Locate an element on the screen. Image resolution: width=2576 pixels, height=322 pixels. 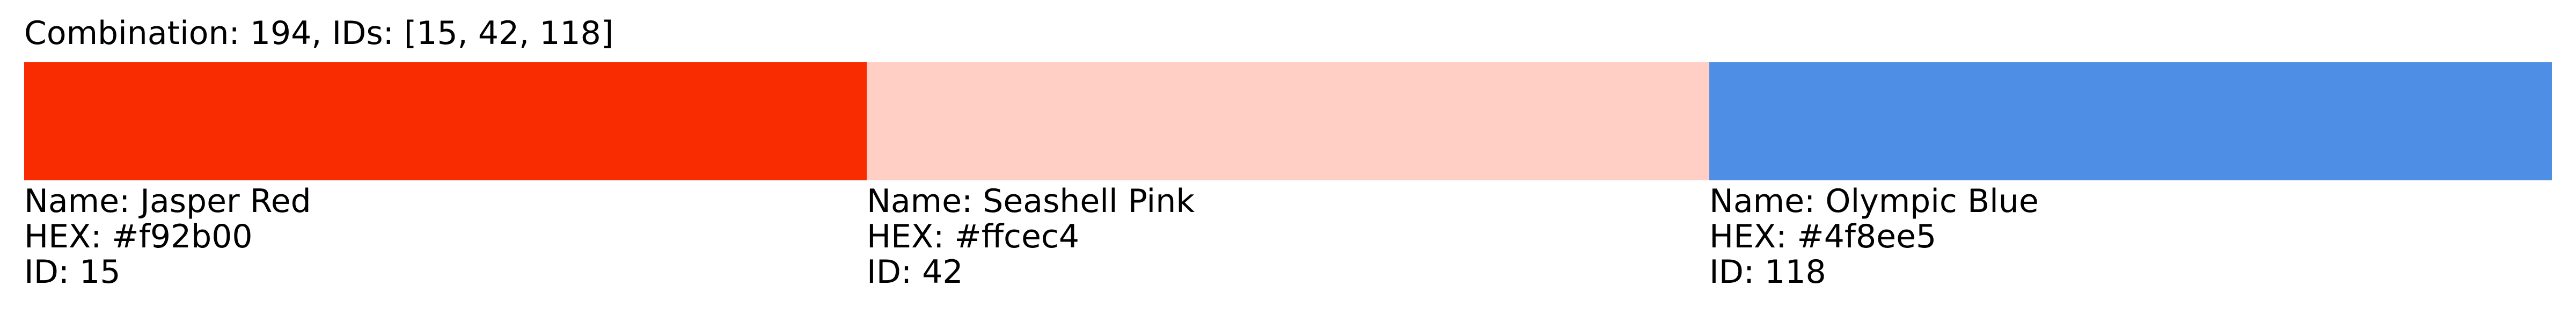
color-id: ID: 15 is located at coordinates (72, 272).